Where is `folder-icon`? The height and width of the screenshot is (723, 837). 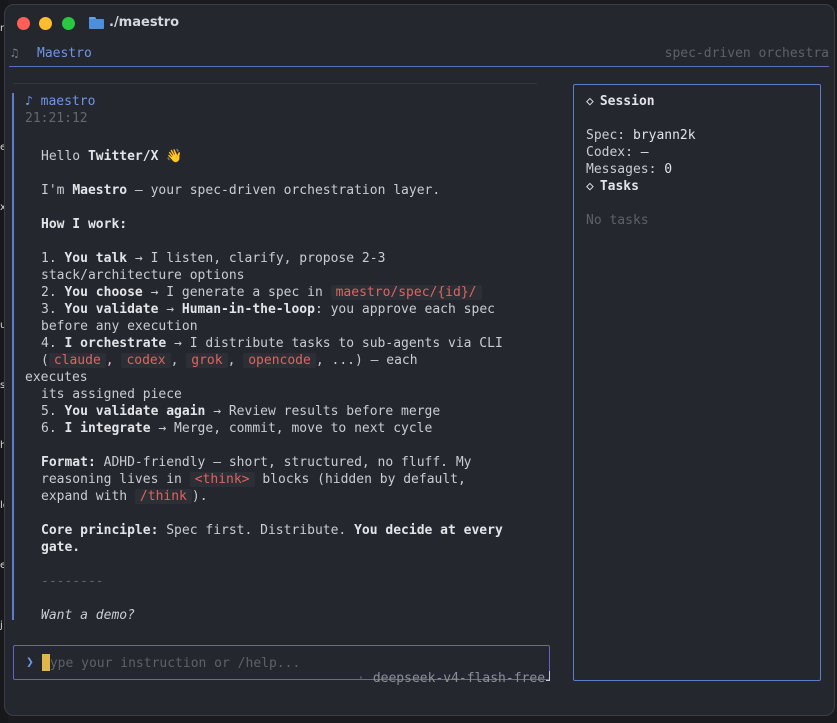 folder-icon is located at coordinates (96, 22).